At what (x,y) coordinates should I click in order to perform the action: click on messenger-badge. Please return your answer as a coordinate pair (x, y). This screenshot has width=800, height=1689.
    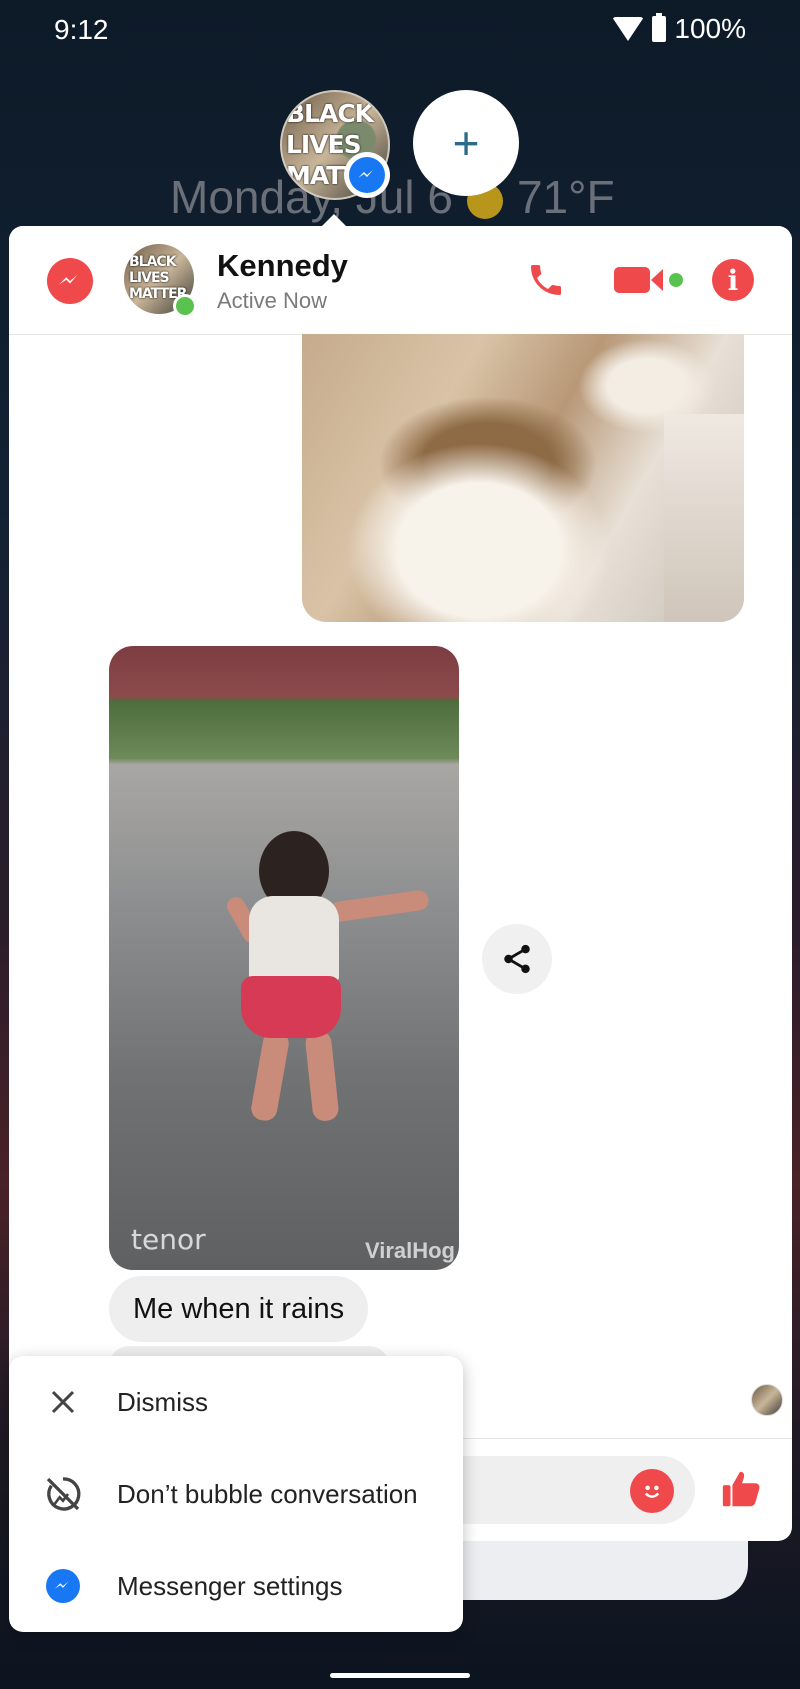
    Looking at the image, I should click on (367, 175).